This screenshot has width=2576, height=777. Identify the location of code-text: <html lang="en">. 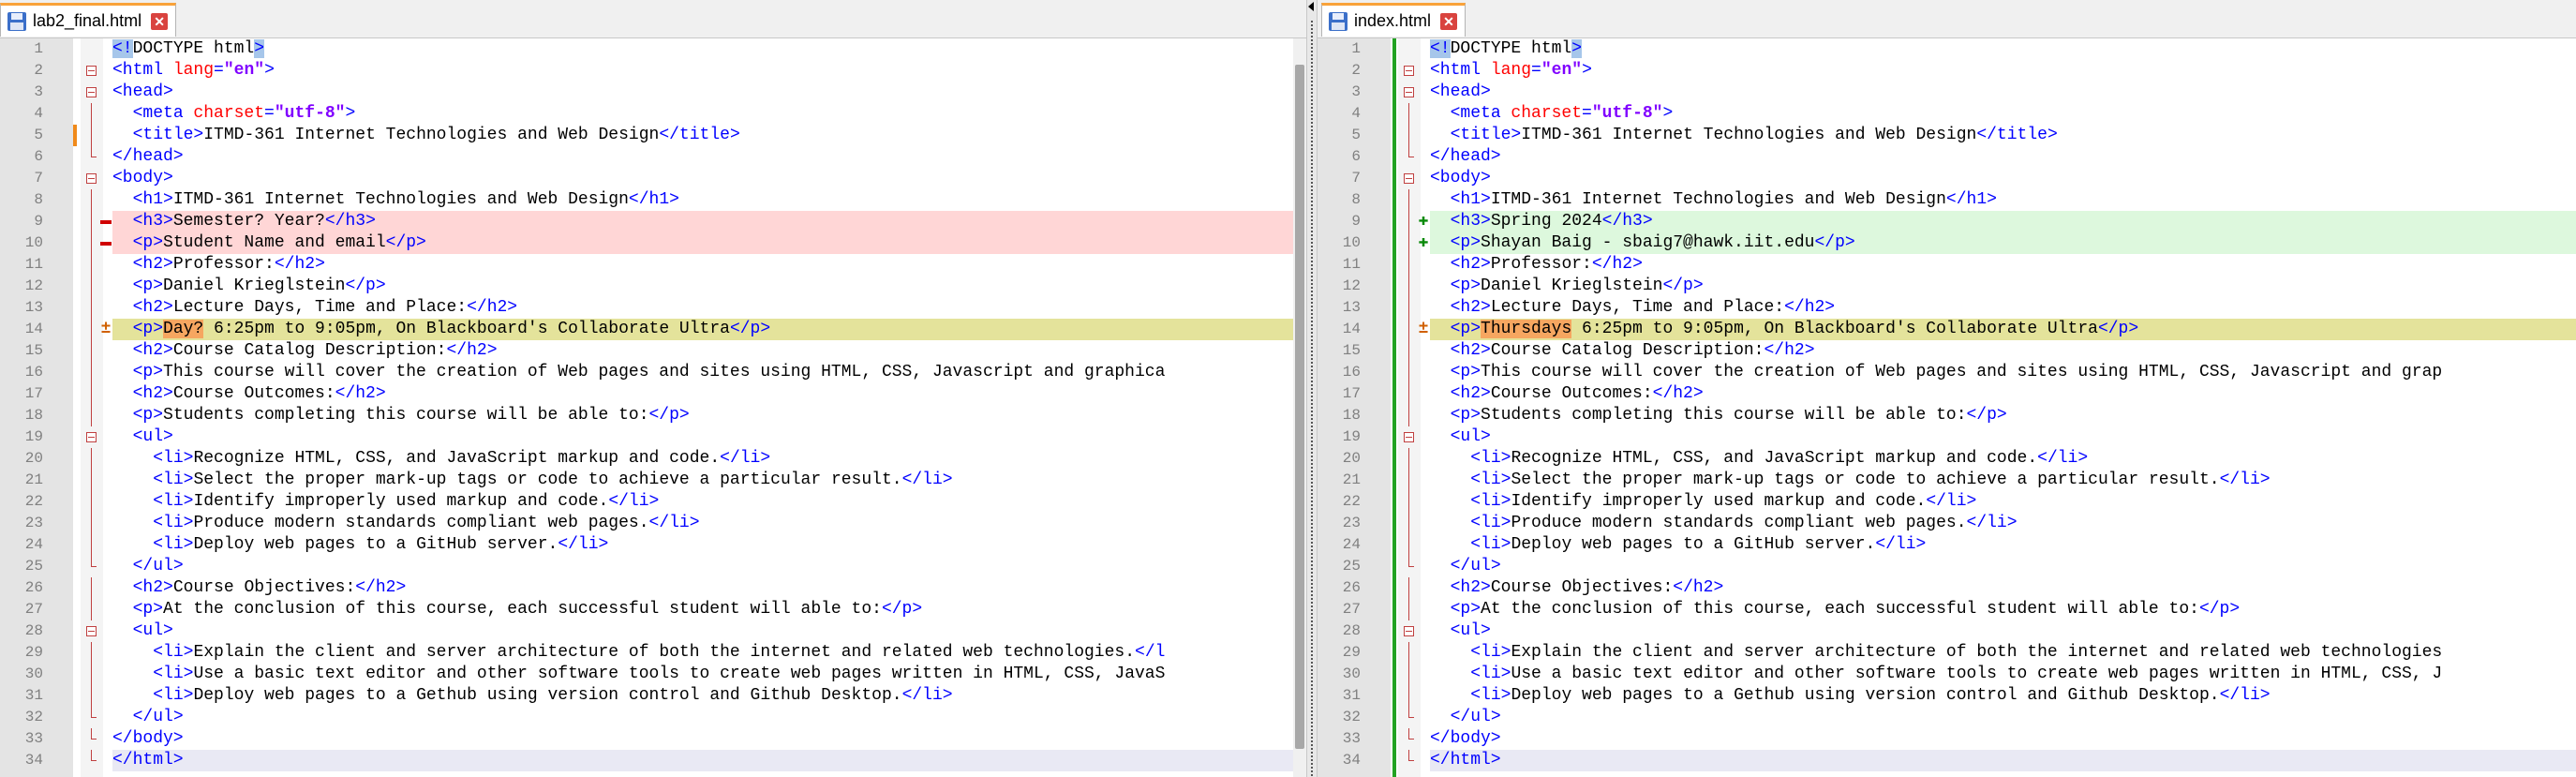
(2003, 71).